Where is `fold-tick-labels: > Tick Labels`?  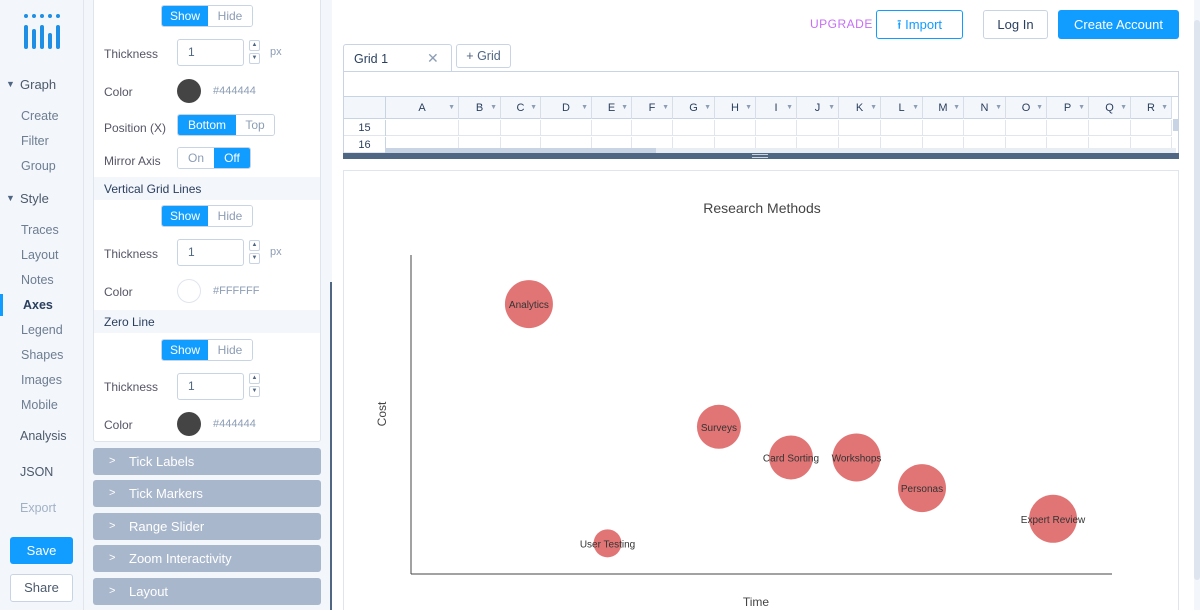 fold-tick-labels: > Tick Labels is located at coordinates (207, 461).